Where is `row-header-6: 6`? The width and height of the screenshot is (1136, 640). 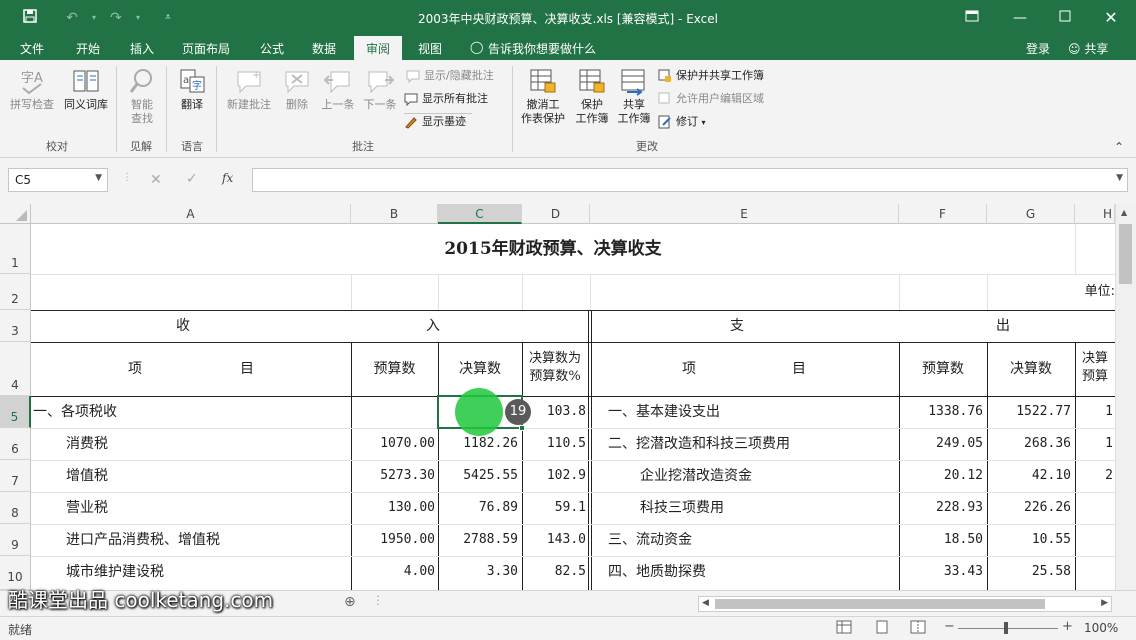
row-header-6: 6 is located at coordinates (15, 444).